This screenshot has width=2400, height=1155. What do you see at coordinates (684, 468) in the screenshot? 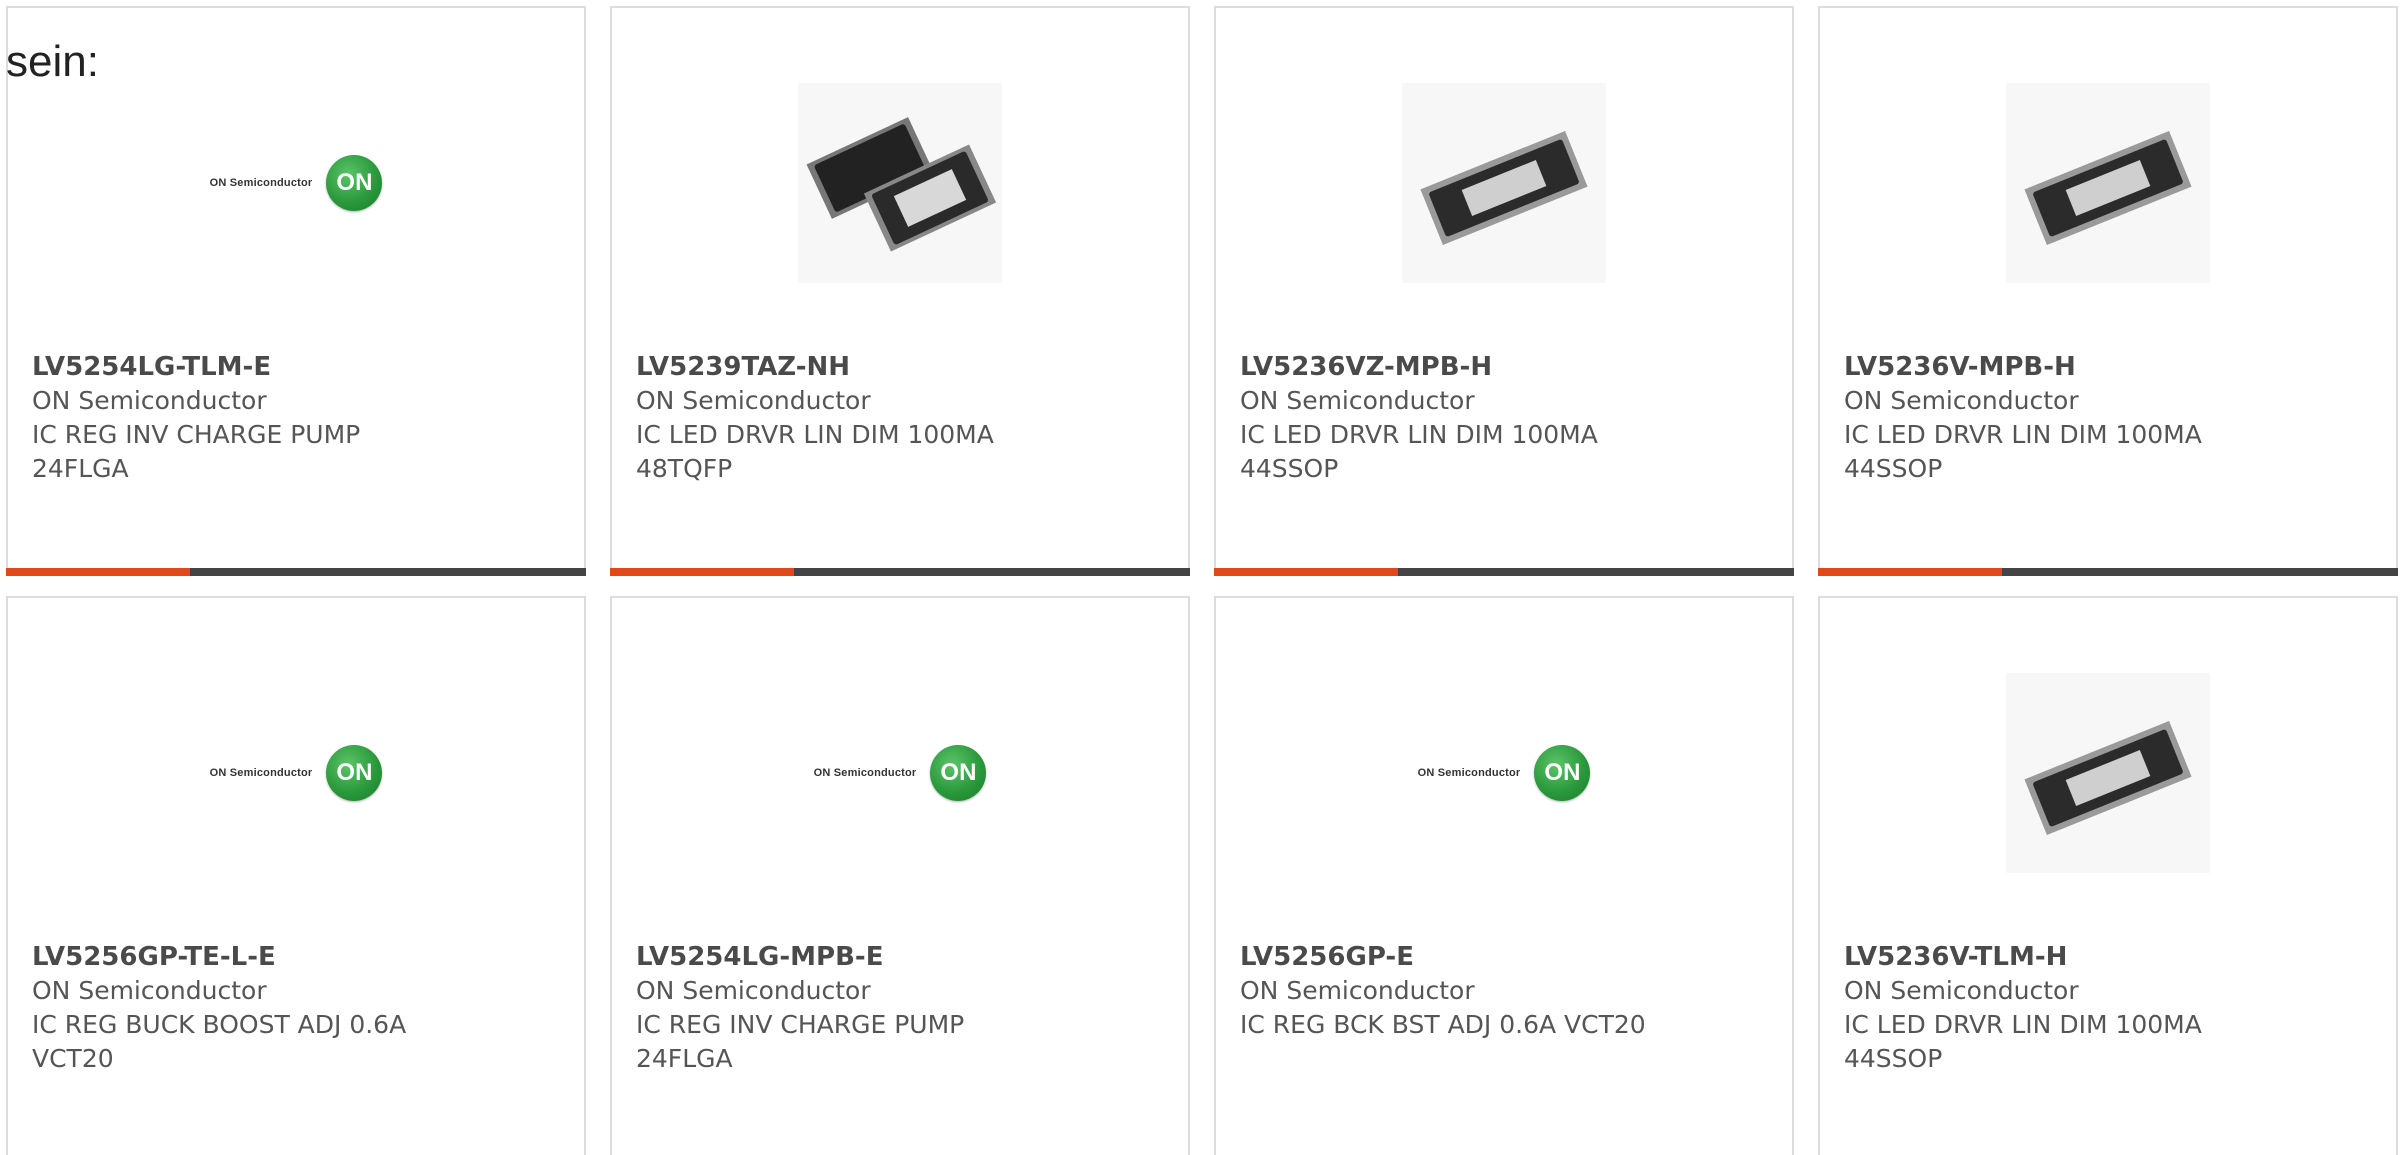
I see `description-line-2: 48TQFP` at bounding box center [684, 468].